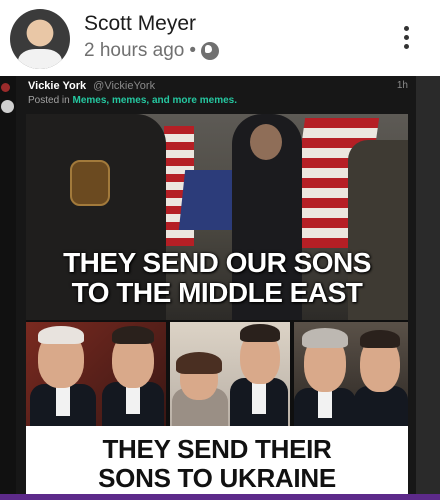 Image resolution: width=440 pixels, height=500 pixels. What do you see at coordinates (220, 497) in the screenshot?
I see `bottom-accent-bar` at bounding box center [220, 497].